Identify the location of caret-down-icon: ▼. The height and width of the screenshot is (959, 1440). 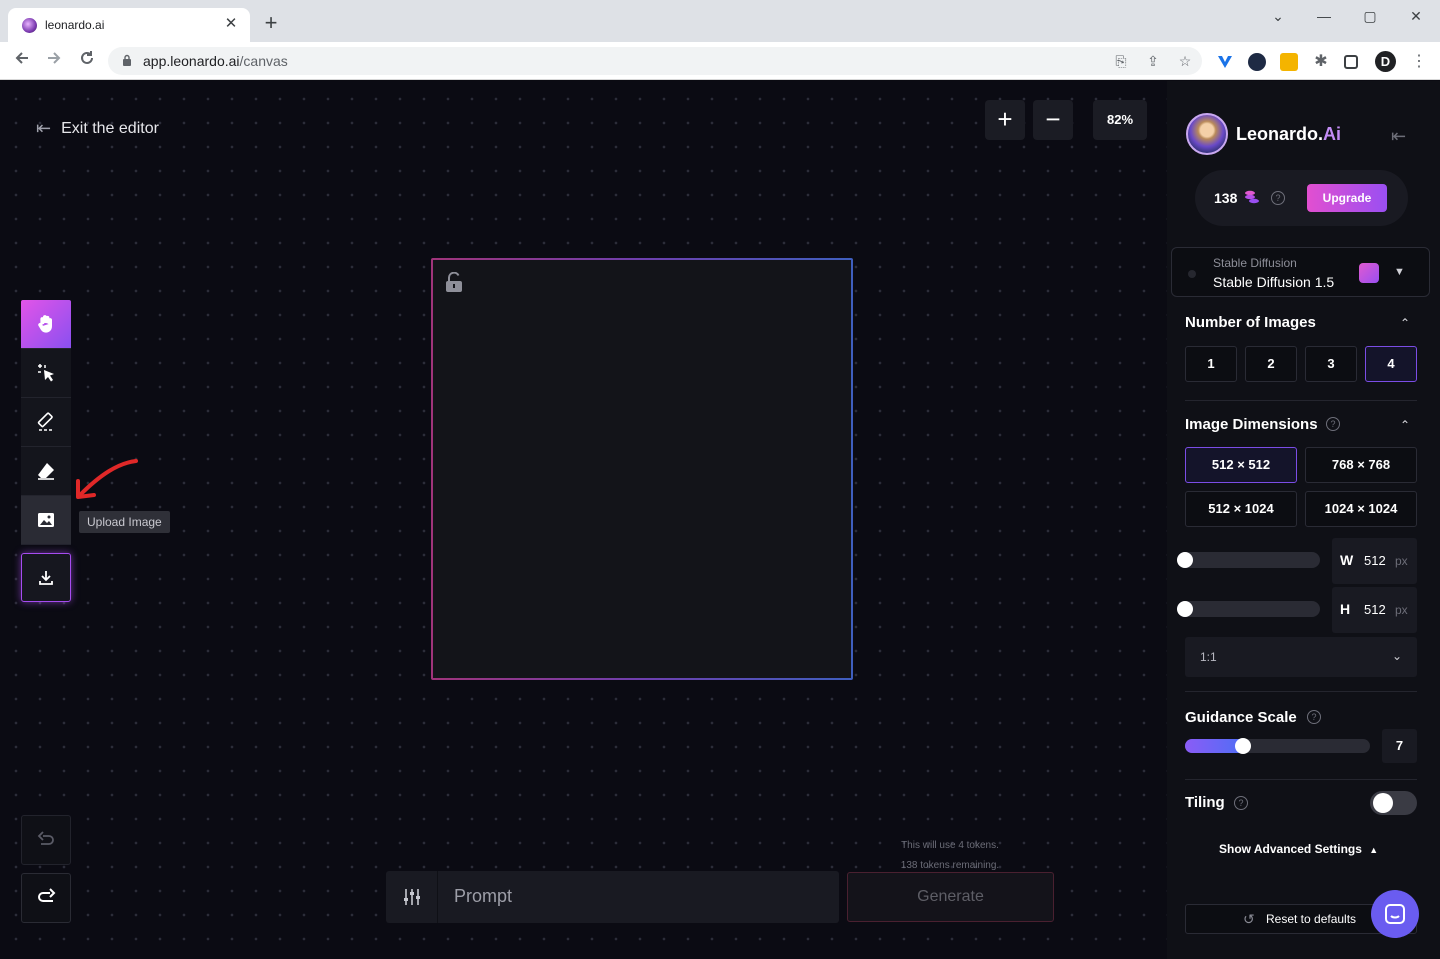
(1399, 272).